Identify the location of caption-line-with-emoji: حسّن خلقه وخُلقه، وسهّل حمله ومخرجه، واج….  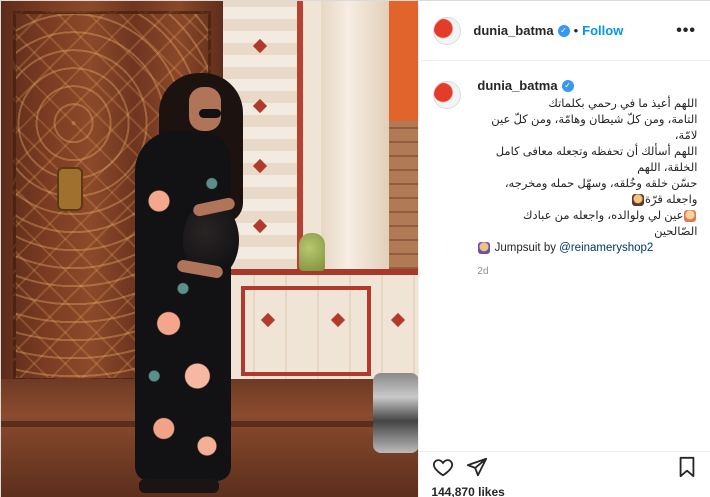
(587, 192).